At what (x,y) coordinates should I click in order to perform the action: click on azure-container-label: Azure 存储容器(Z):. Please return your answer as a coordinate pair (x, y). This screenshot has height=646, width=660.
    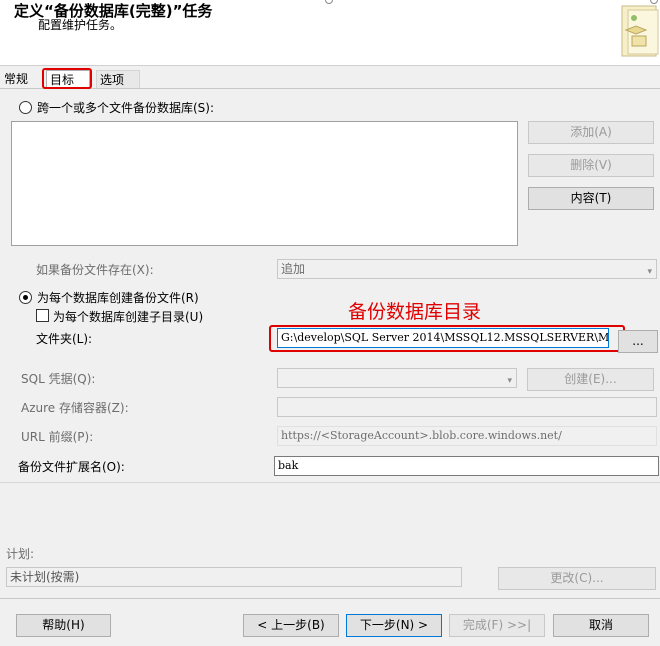
    Looking at the image, I should click on (75, 408).